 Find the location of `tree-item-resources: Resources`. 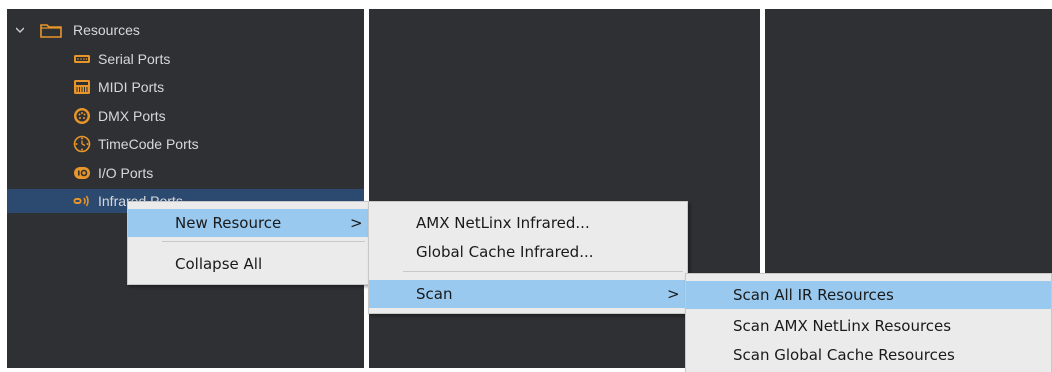

tree-item-resources: Resources is located at coordinates (185, 30).